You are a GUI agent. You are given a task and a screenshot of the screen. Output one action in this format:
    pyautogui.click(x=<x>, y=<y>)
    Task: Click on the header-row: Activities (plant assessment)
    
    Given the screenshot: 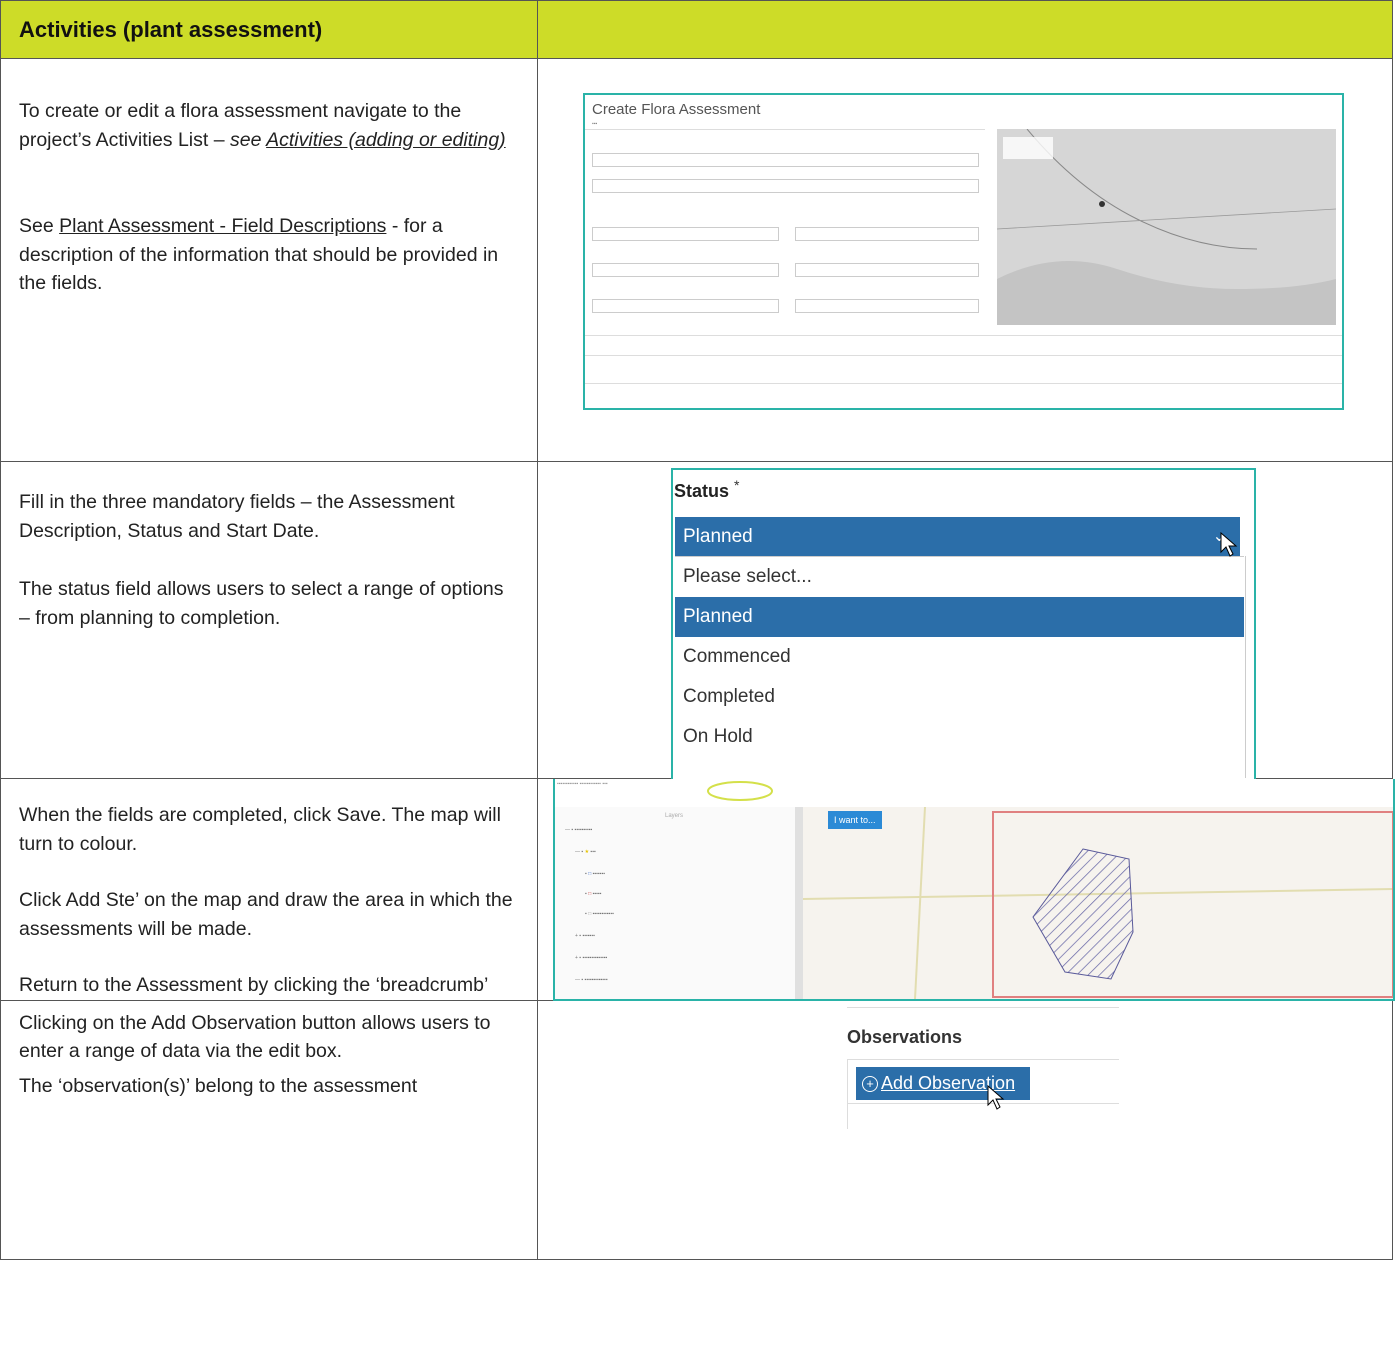 What is the action you would take?
    pyautogui.click(x=696, y=29)
    